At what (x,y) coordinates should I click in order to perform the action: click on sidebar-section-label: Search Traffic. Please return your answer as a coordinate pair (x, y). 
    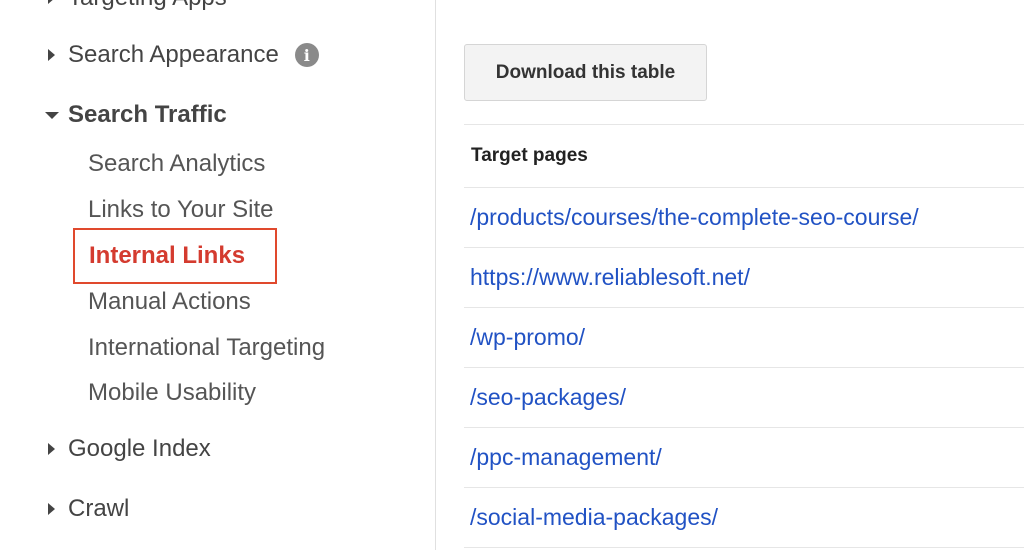
    Looking at the image, I should click on (147, 114).